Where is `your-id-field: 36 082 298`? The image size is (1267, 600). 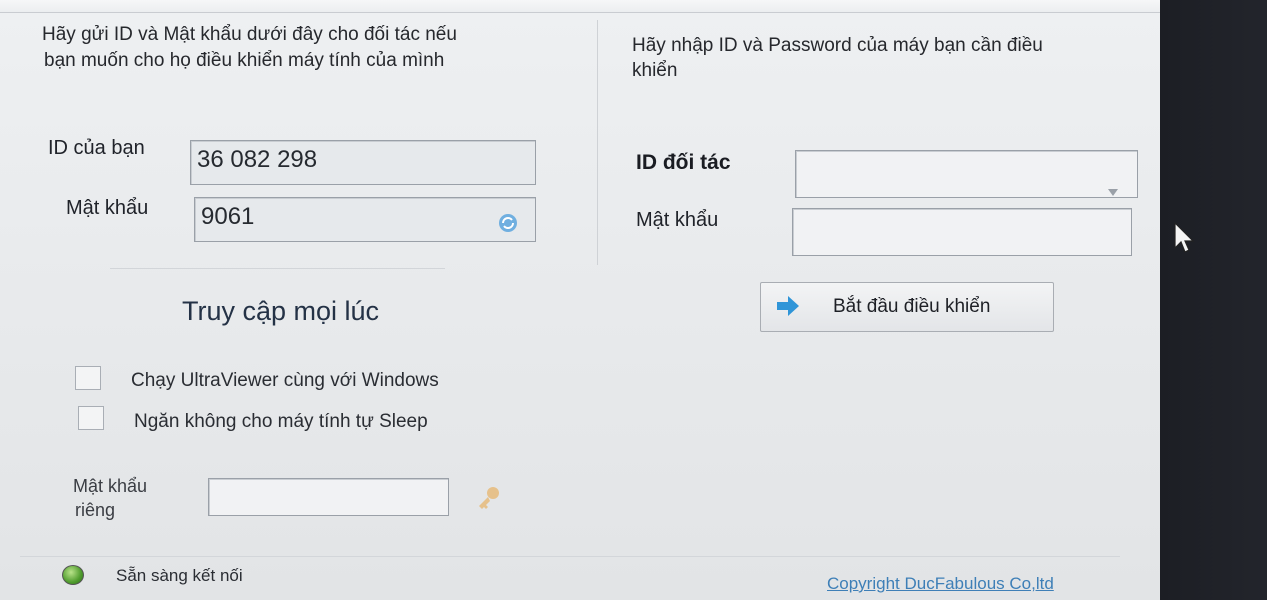 your-id-field: 36 082 298 is located at coordinates (363, 162).